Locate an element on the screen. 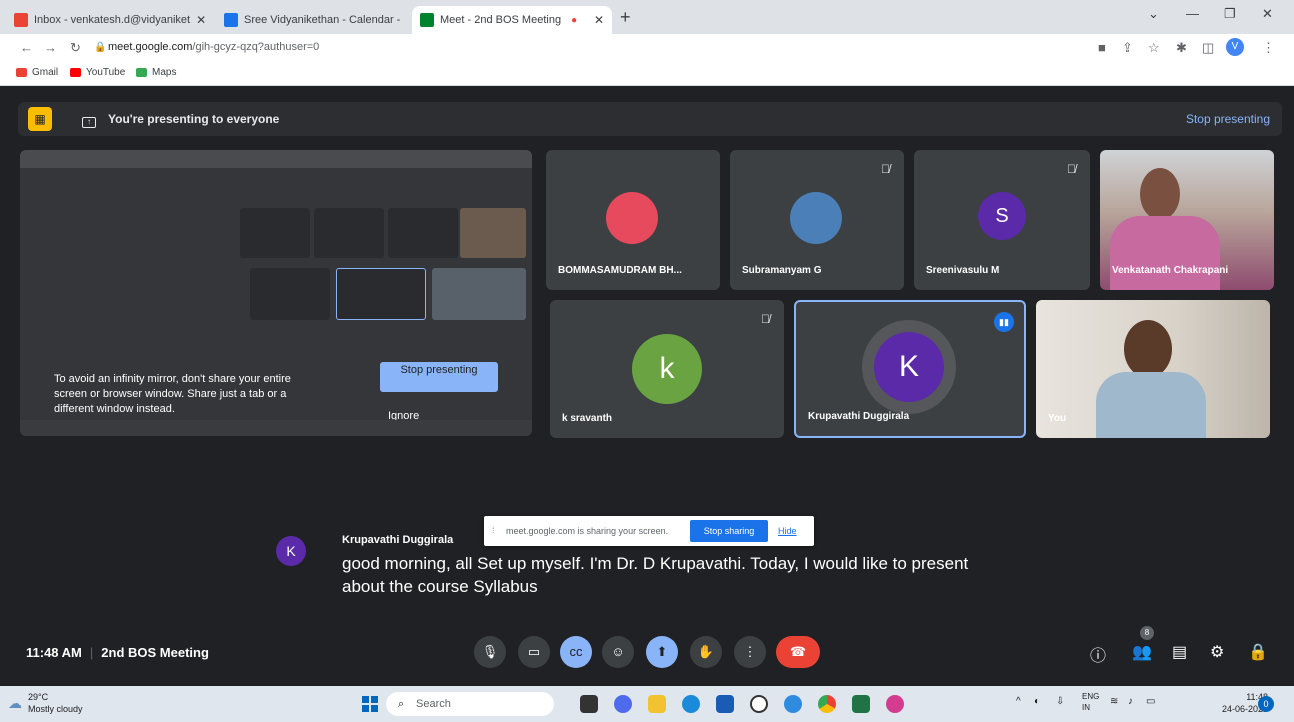  volume-icon: ♪ is located at coordinates (1130, 701).